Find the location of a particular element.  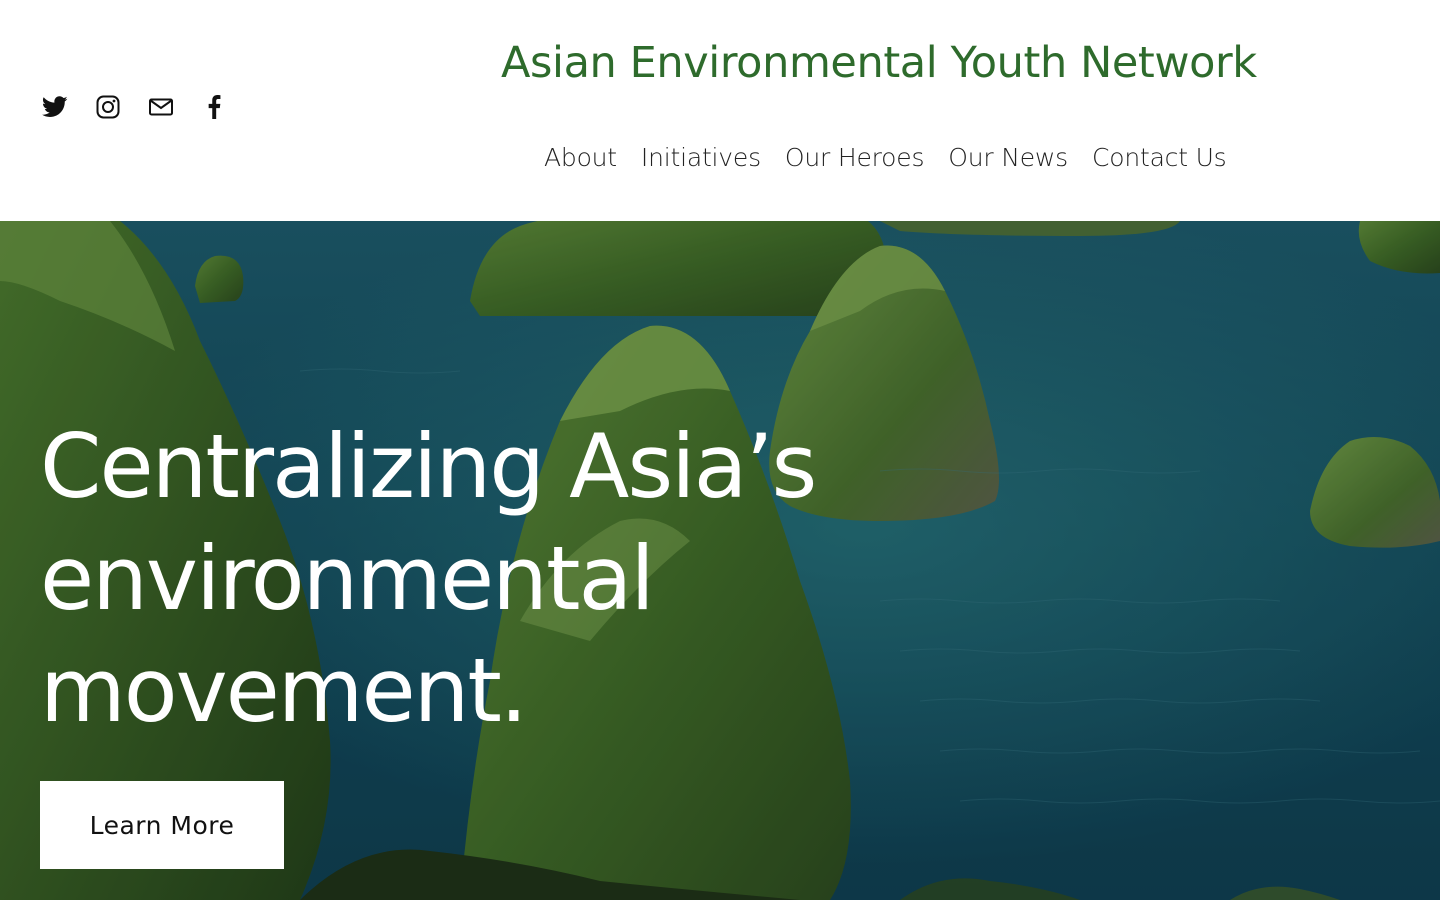

hero-heading-line-2: environmental is located at coordinates (347, 578).